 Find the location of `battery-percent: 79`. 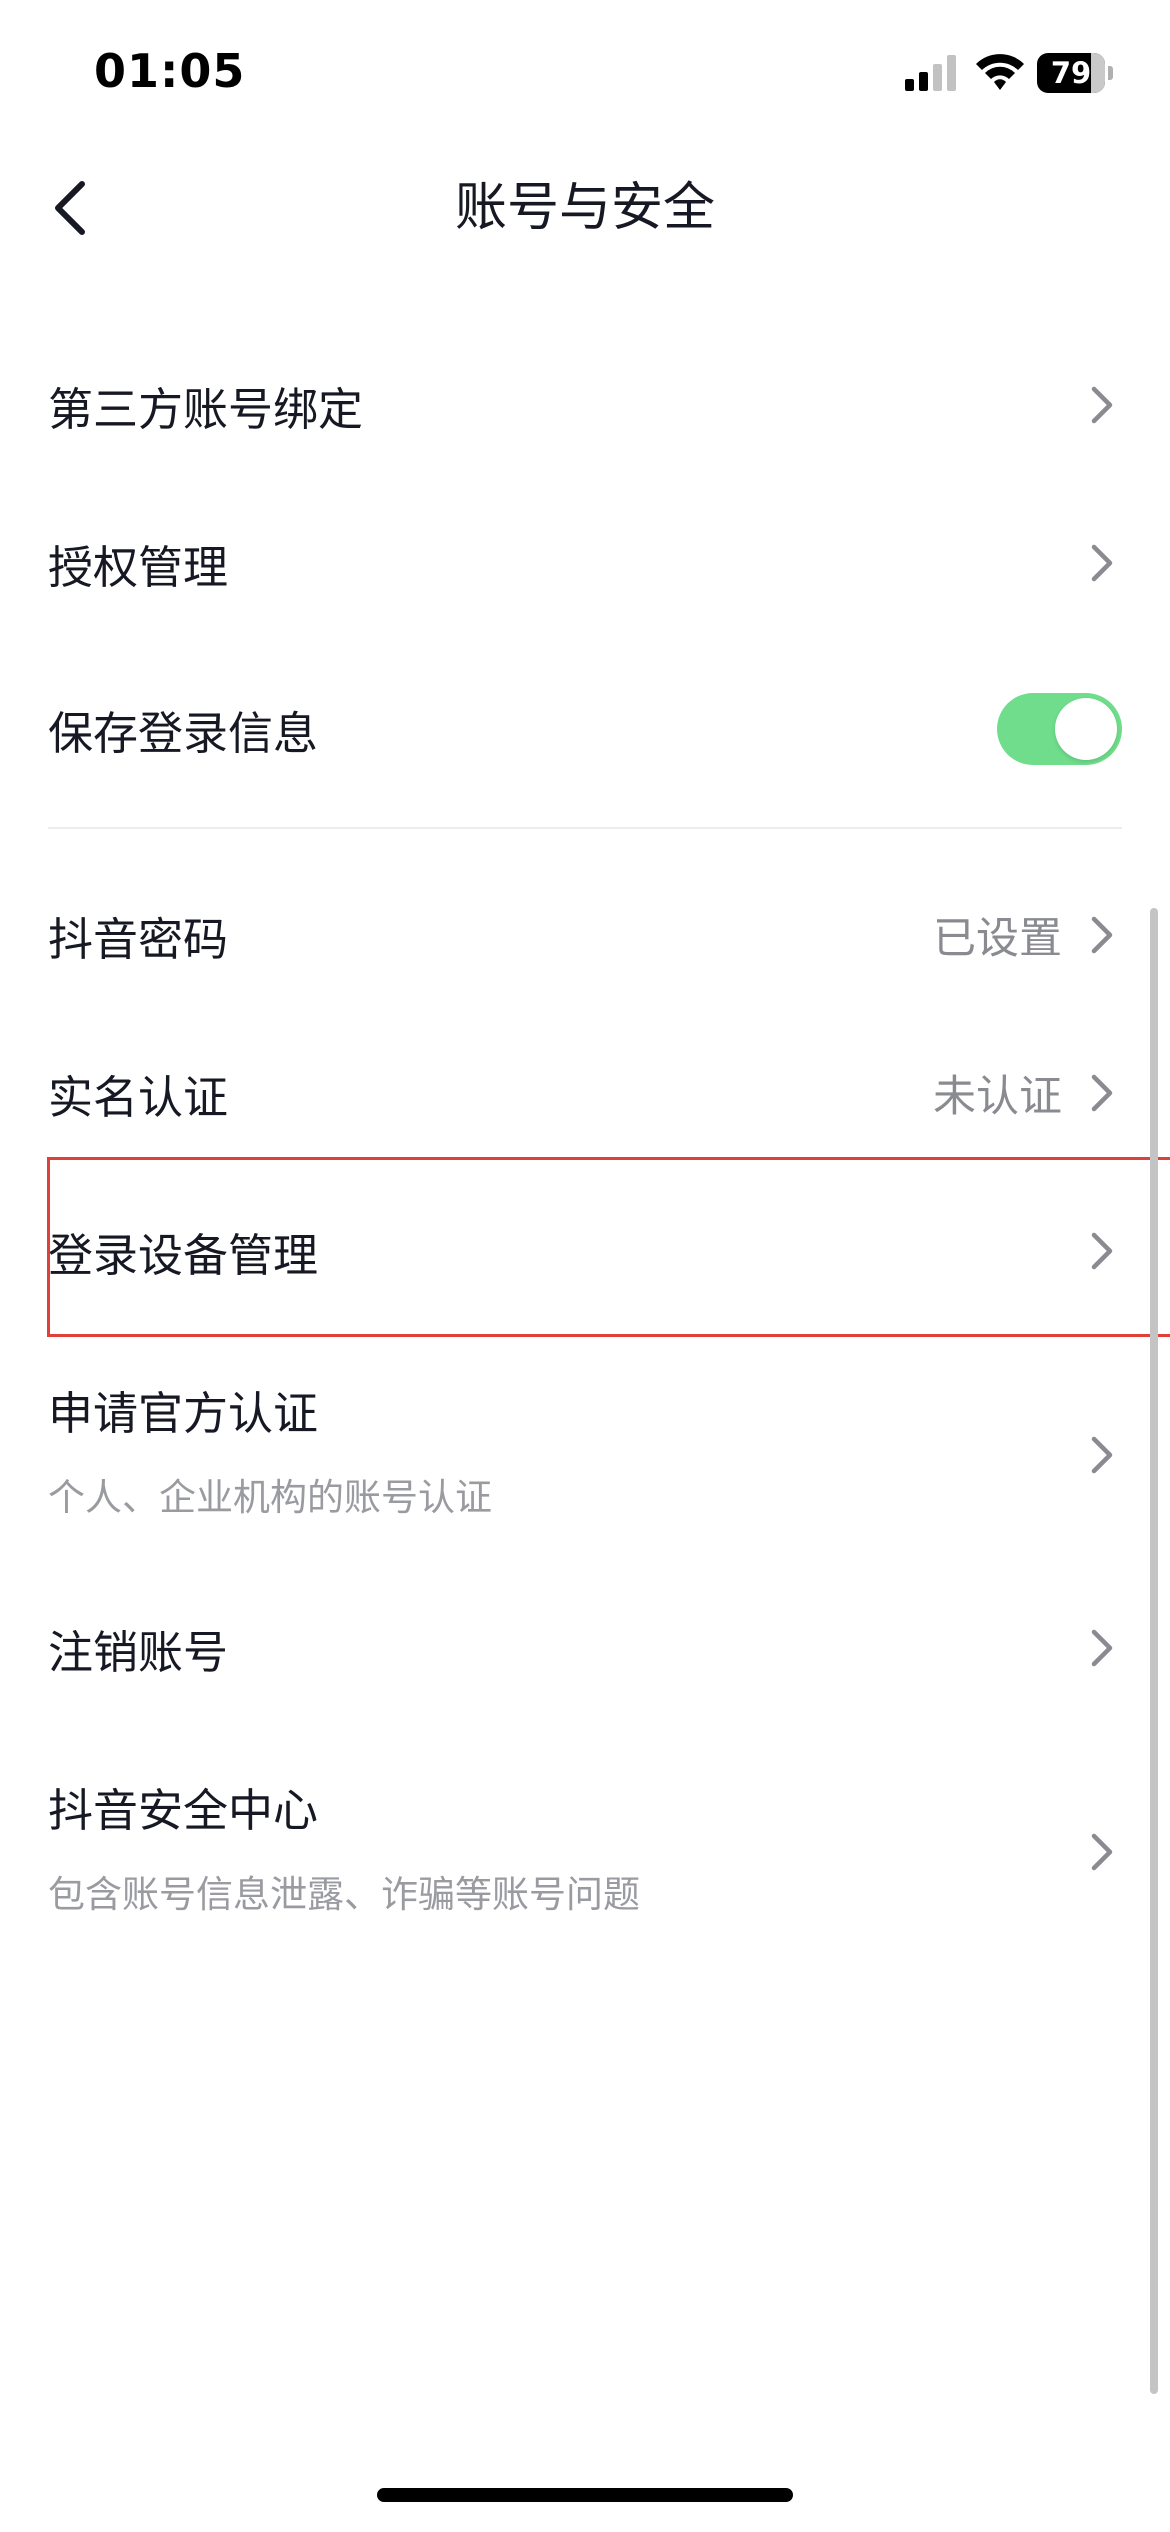

battery-percent: 79 is located at coordinates (1071, 73).